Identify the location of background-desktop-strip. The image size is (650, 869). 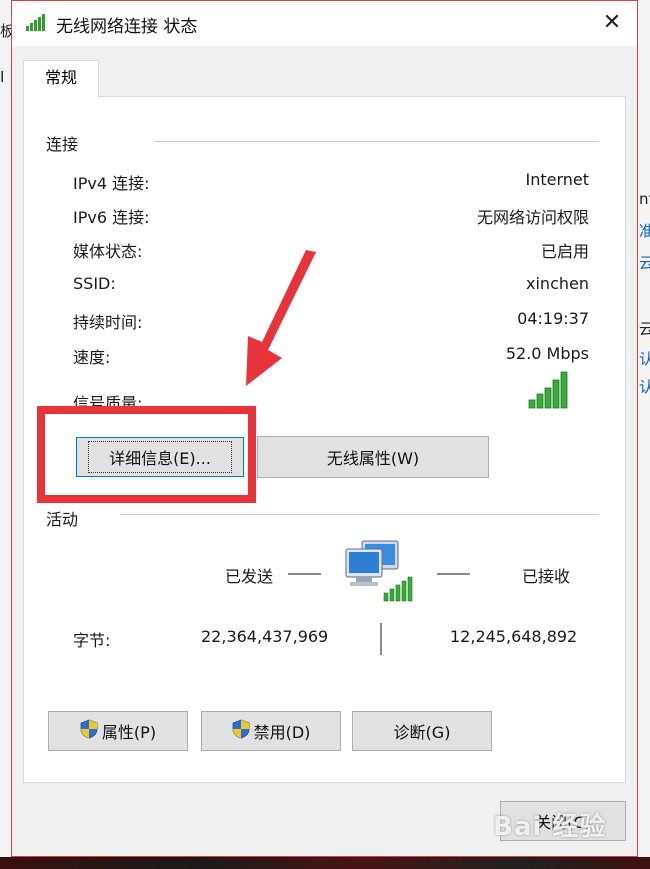
(325, 863).